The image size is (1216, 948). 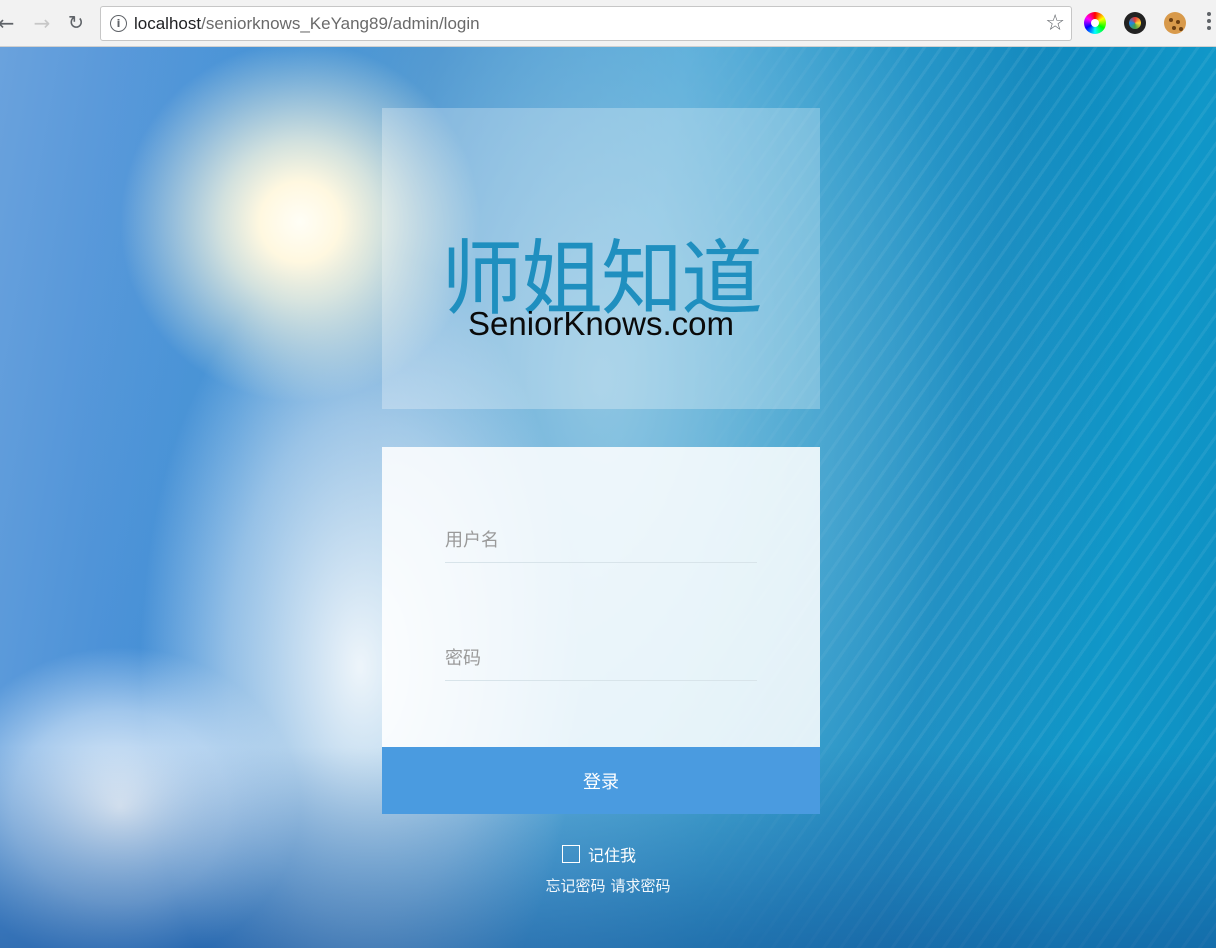 I want to click on password-input, so click(x=601, y=659).